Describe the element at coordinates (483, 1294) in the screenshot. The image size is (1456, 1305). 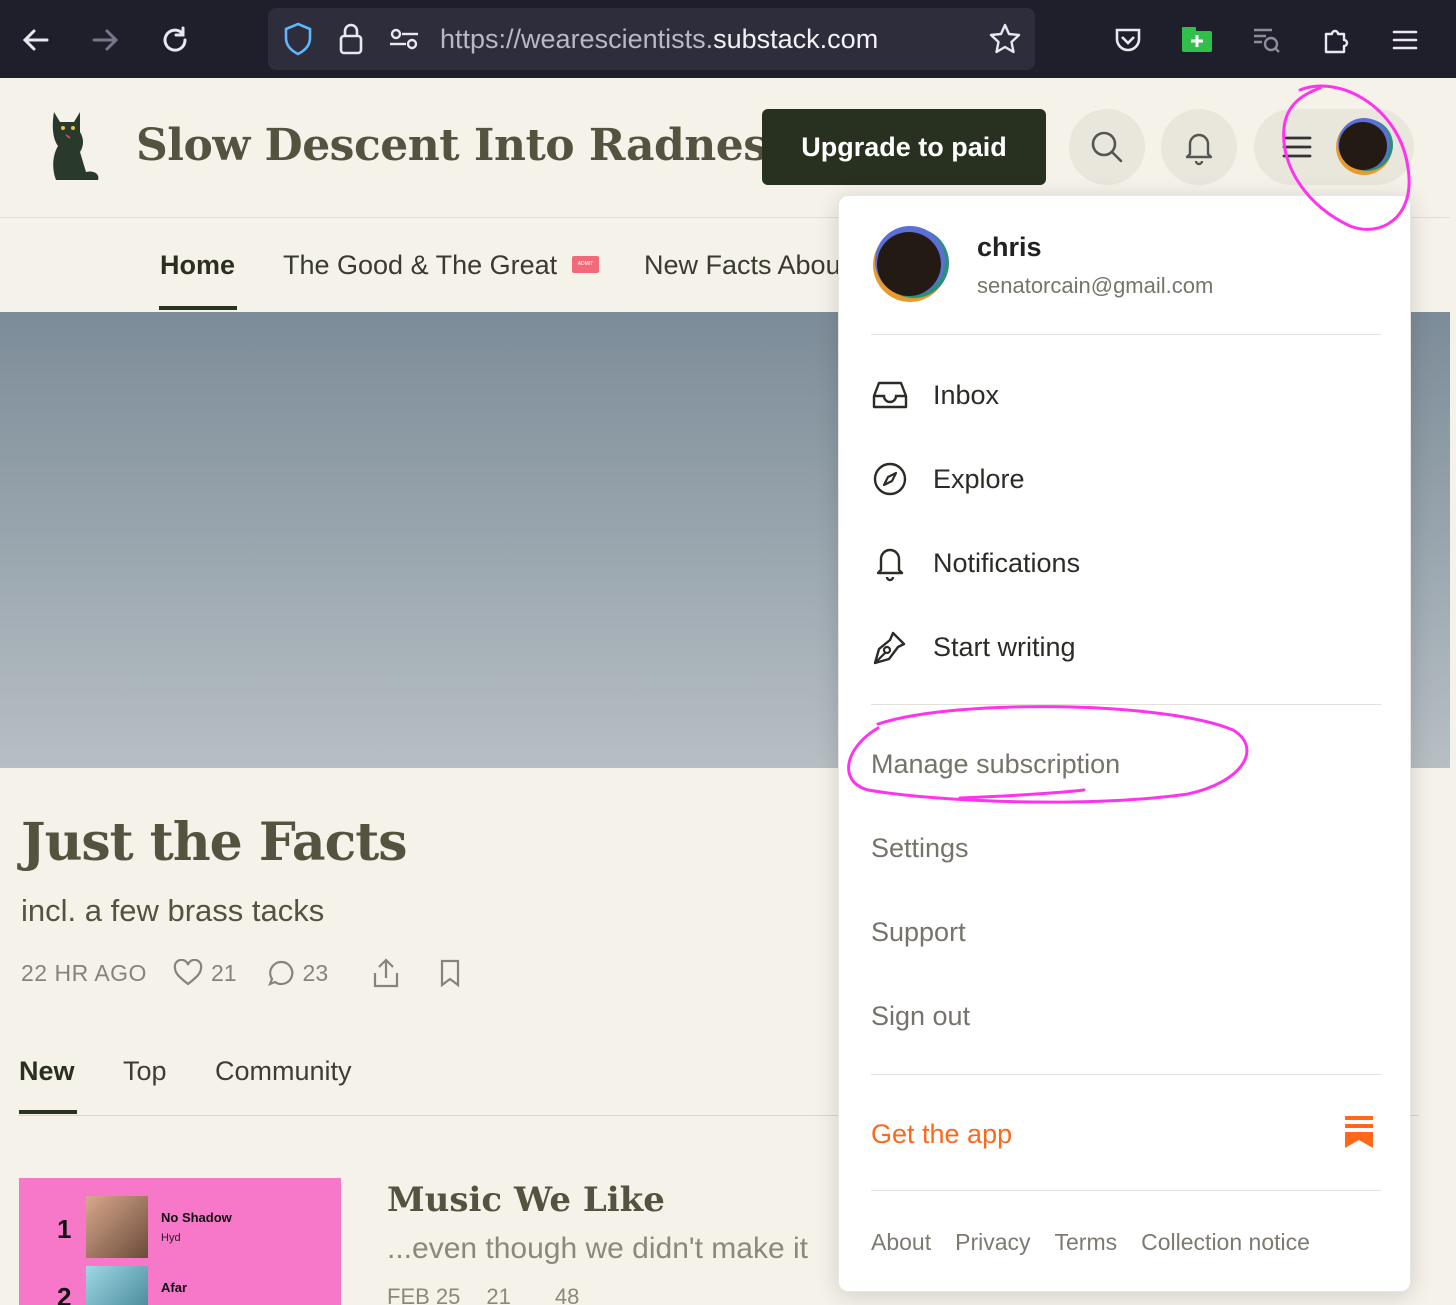
I see `post2-meta: FEB 25 21 48` at that location.